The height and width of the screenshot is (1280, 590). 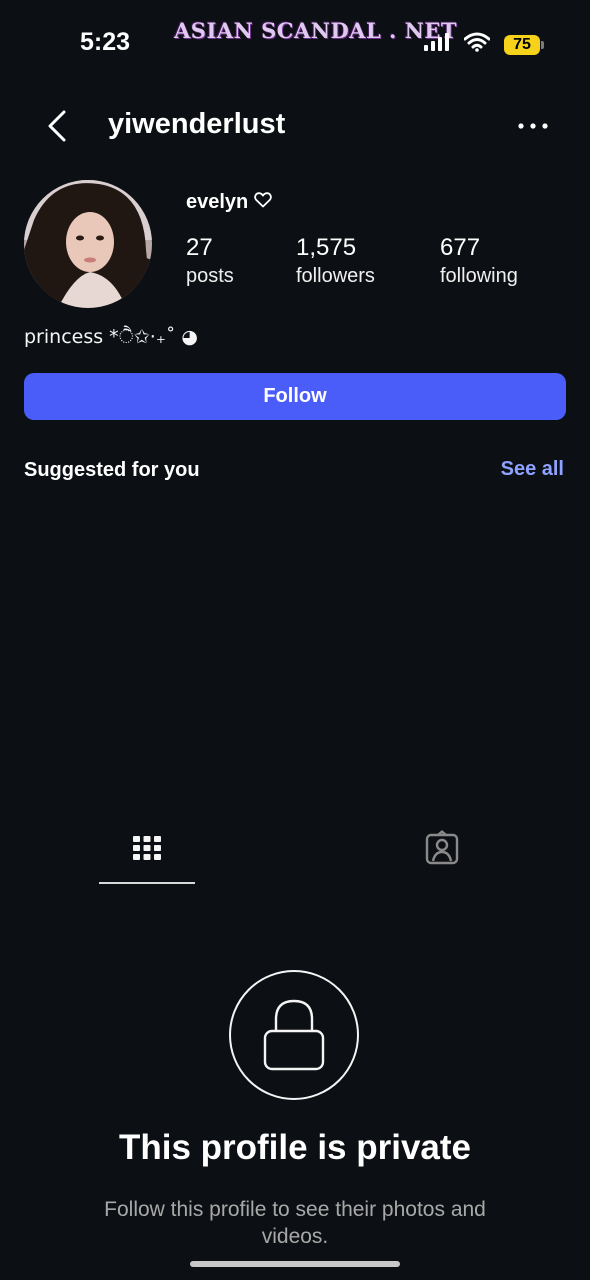 What do you see at coordinates (460, 247) in the screenshot?
I see `stat-value: 677` at bounding box center [460, 247].